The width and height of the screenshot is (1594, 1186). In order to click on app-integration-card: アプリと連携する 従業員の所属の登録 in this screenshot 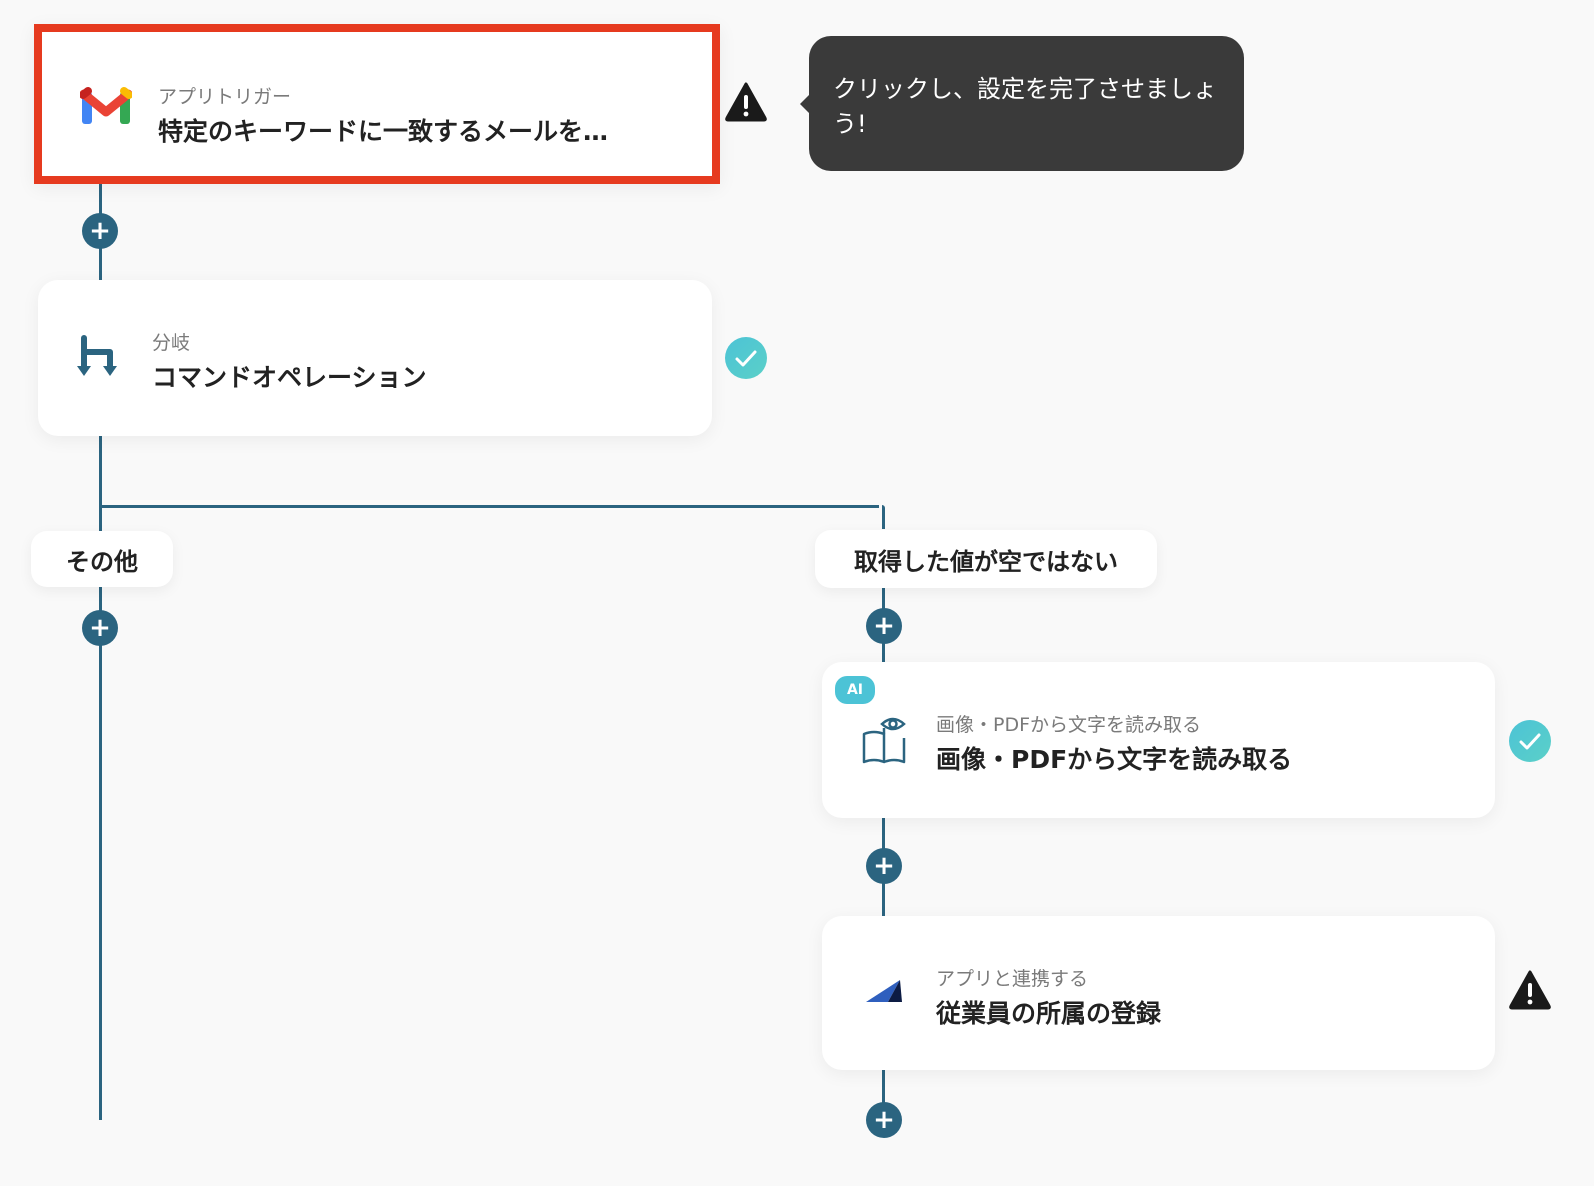, I will do `click(1158, 993)`.